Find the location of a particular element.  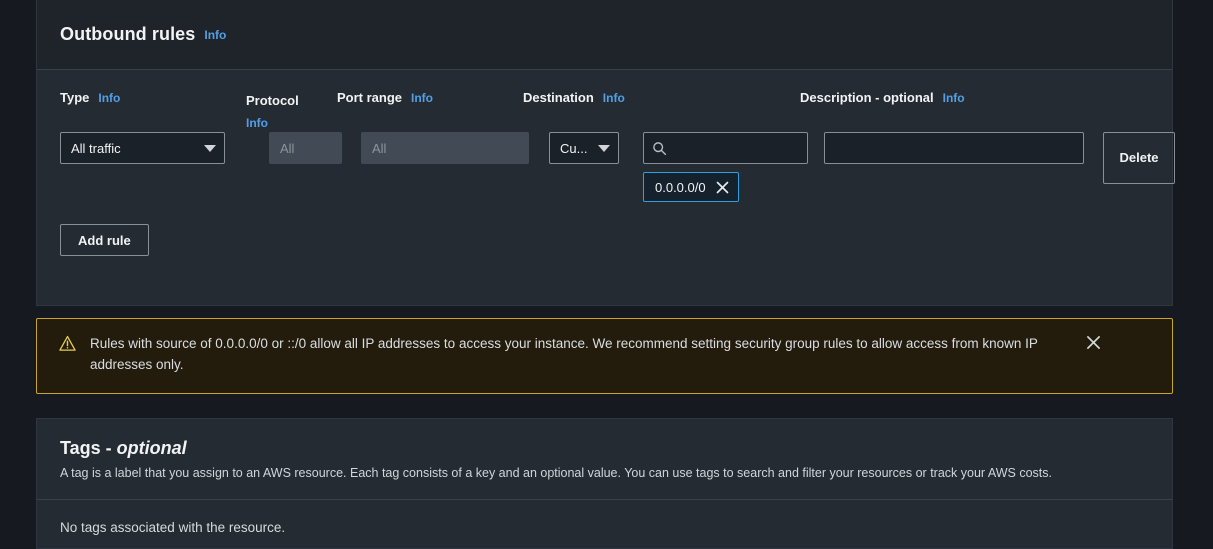

info-link-outbound-rules: Info is located at coordinates (215, 35).